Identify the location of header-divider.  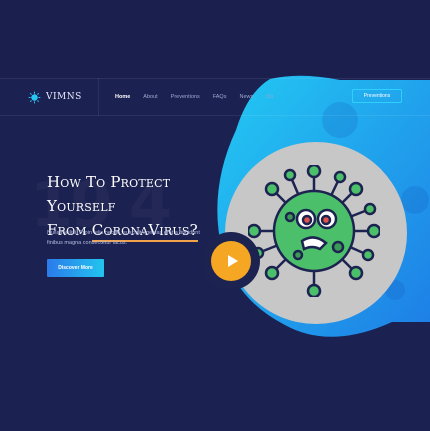
(98, 97).